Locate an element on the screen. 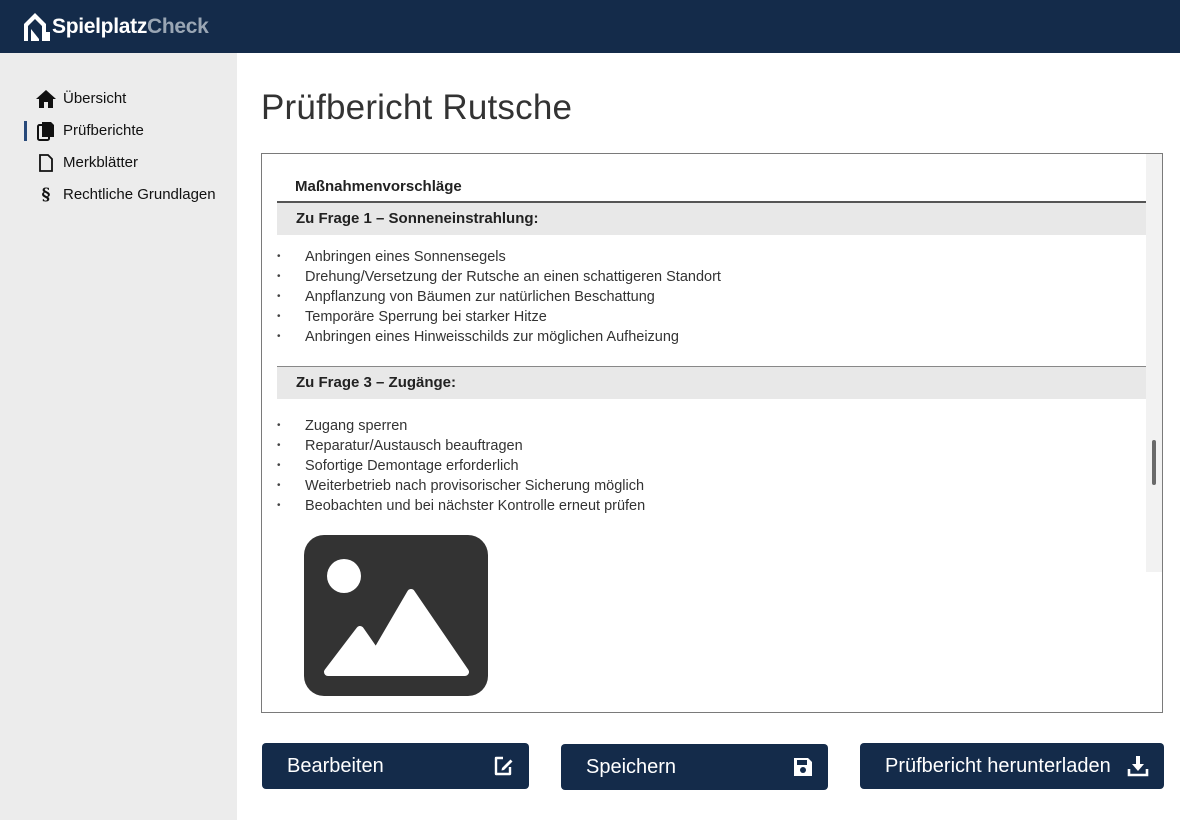 This screenshot has height=820, width=1180. edit-button: Bearbeiten is located at coordinates (395, 766).